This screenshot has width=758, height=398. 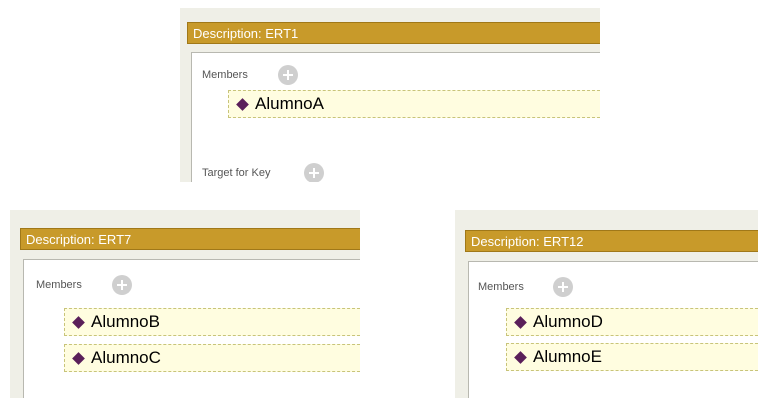 I want to click on member-item-alumnod: AlumnoD, so click(x=632, y=322).